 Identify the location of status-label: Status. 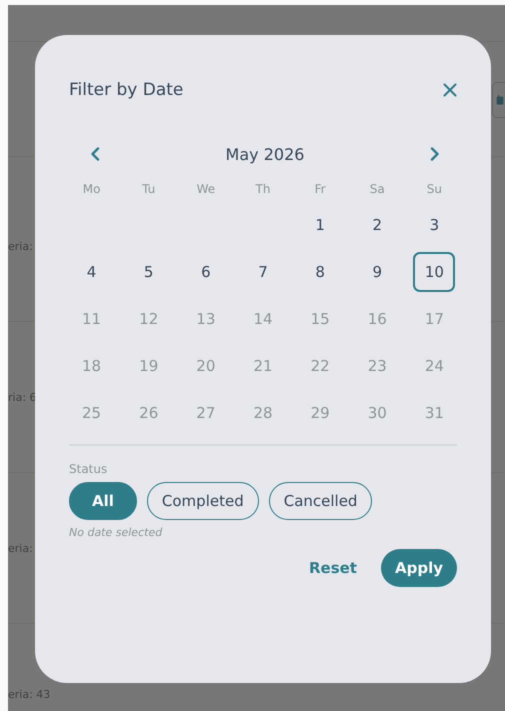
(88, 469).